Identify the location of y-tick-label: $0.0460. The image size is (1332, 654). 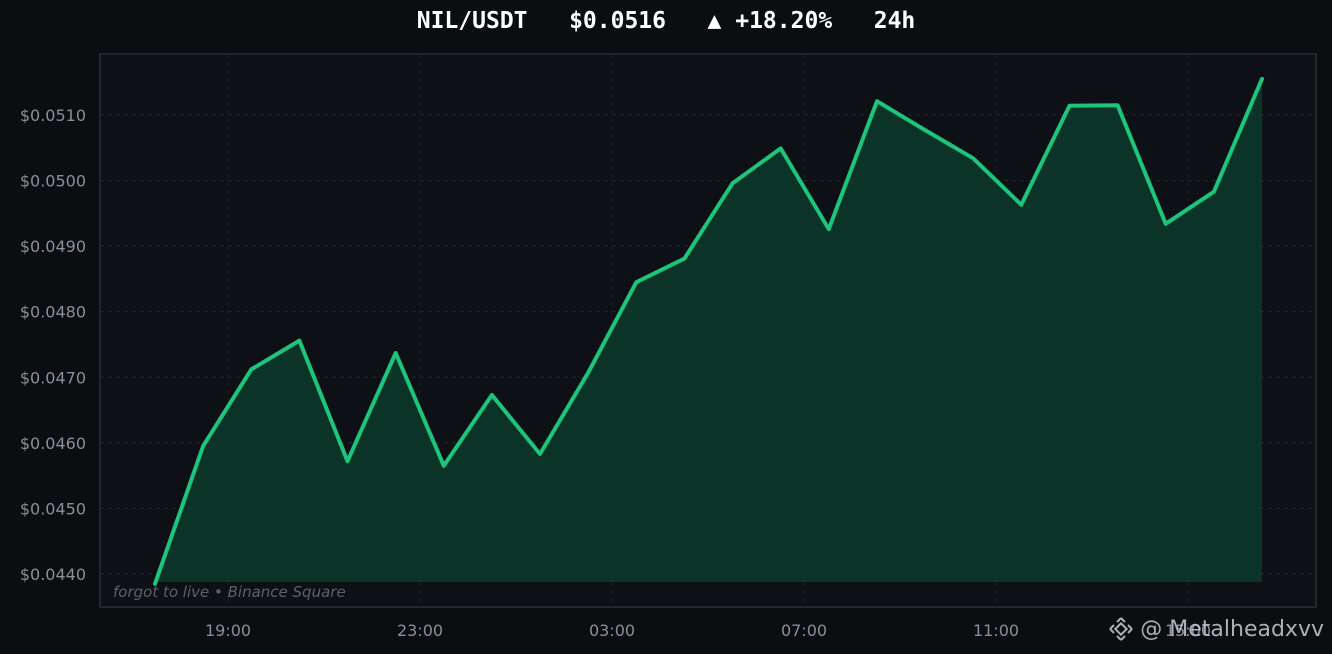
(53, 443).